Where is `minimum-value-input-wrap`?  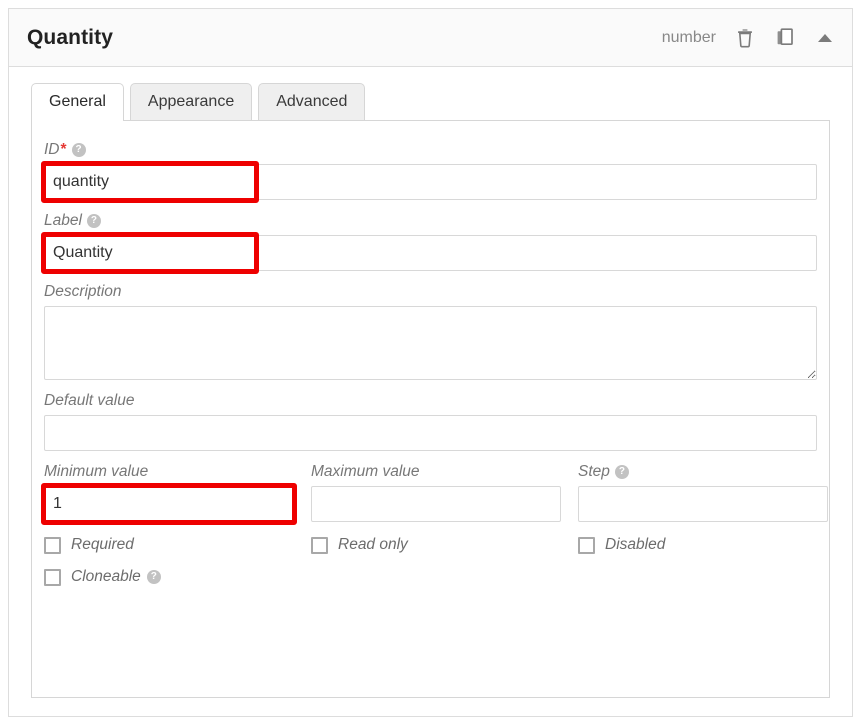
minimum-value-input-wrap is located at coordinates (169, 504).